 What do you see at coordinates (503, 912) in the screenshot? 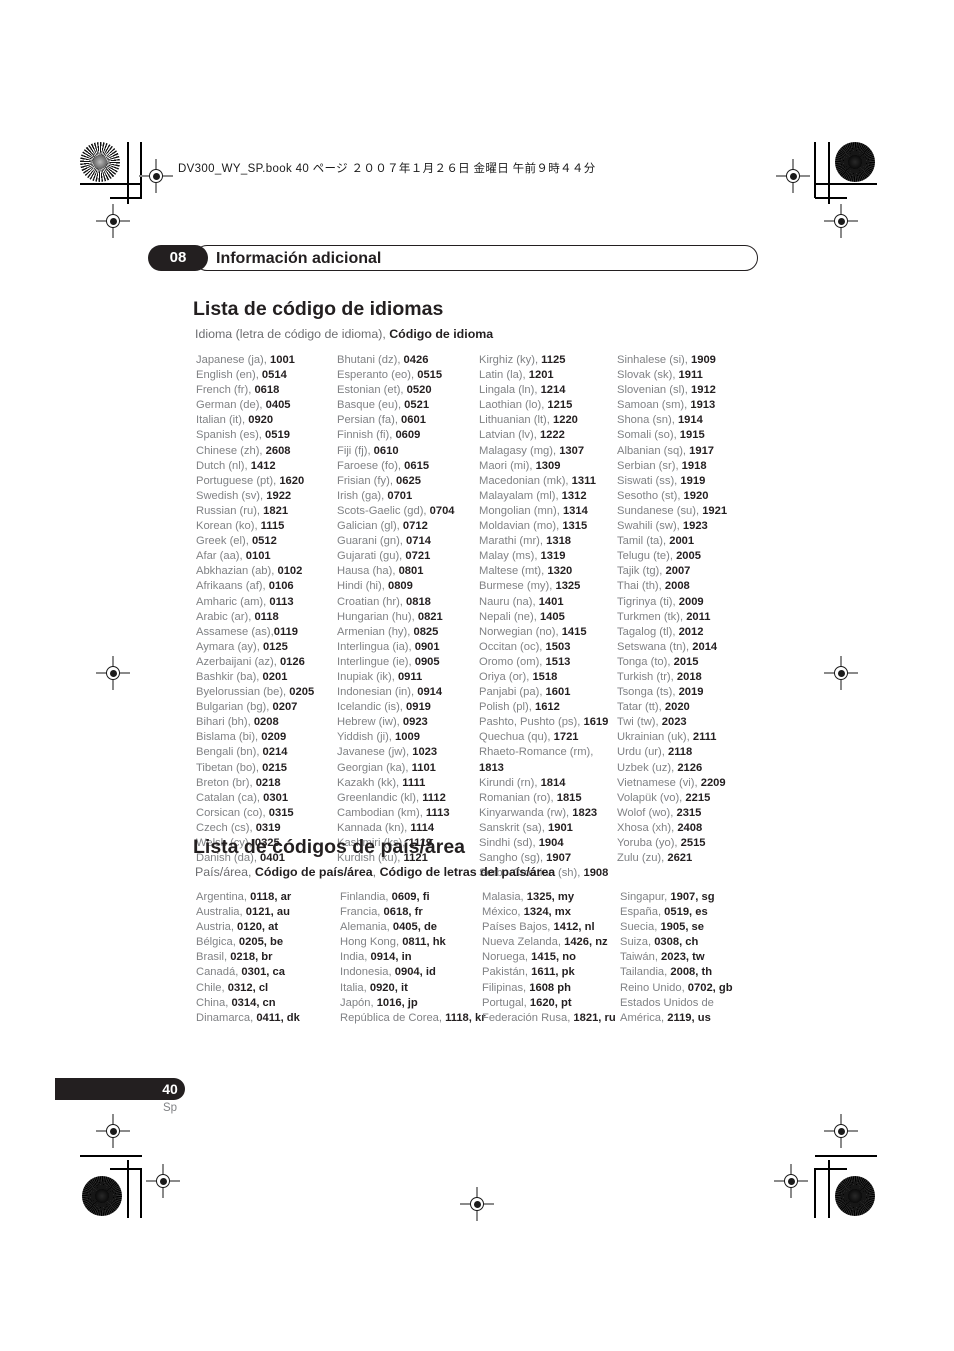
I see `code-row-name: México,` at bounding box center [503, 912].